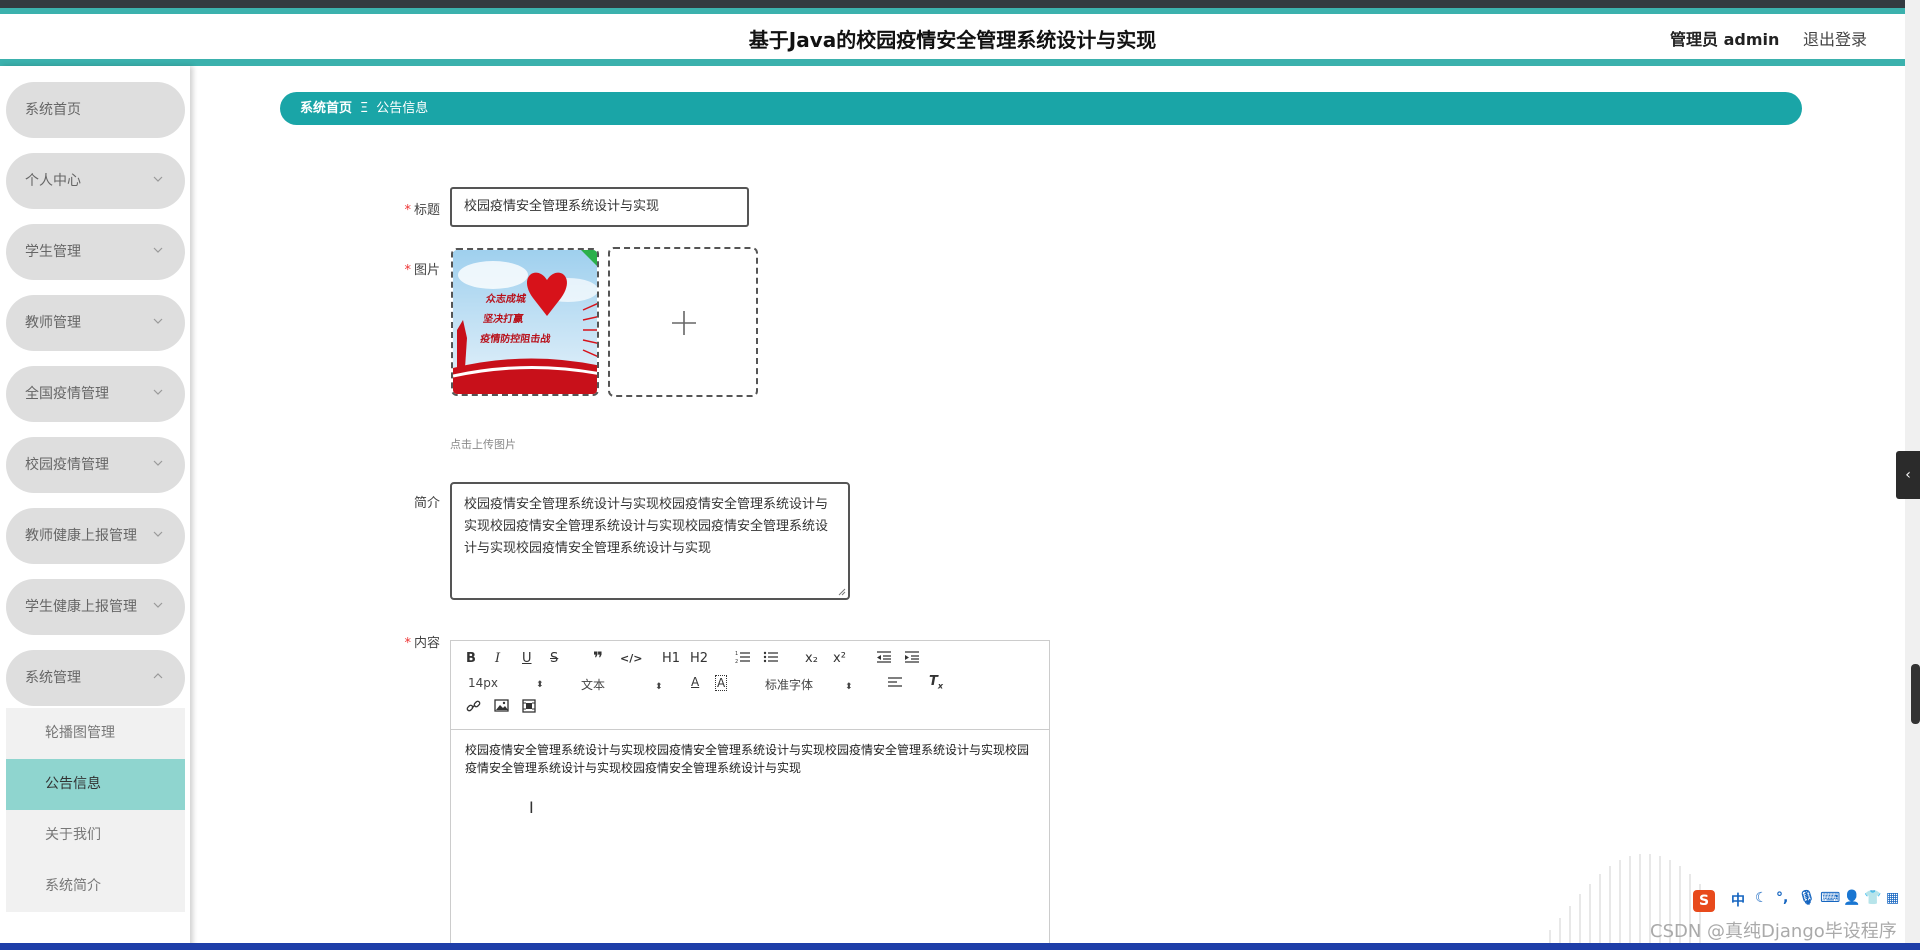 The height and width of the screenshot is (950, 1920). Describe the element at coordinates (326, 108) in the screenshot. I see `breadcrumb-home: 系统首页` at that location.